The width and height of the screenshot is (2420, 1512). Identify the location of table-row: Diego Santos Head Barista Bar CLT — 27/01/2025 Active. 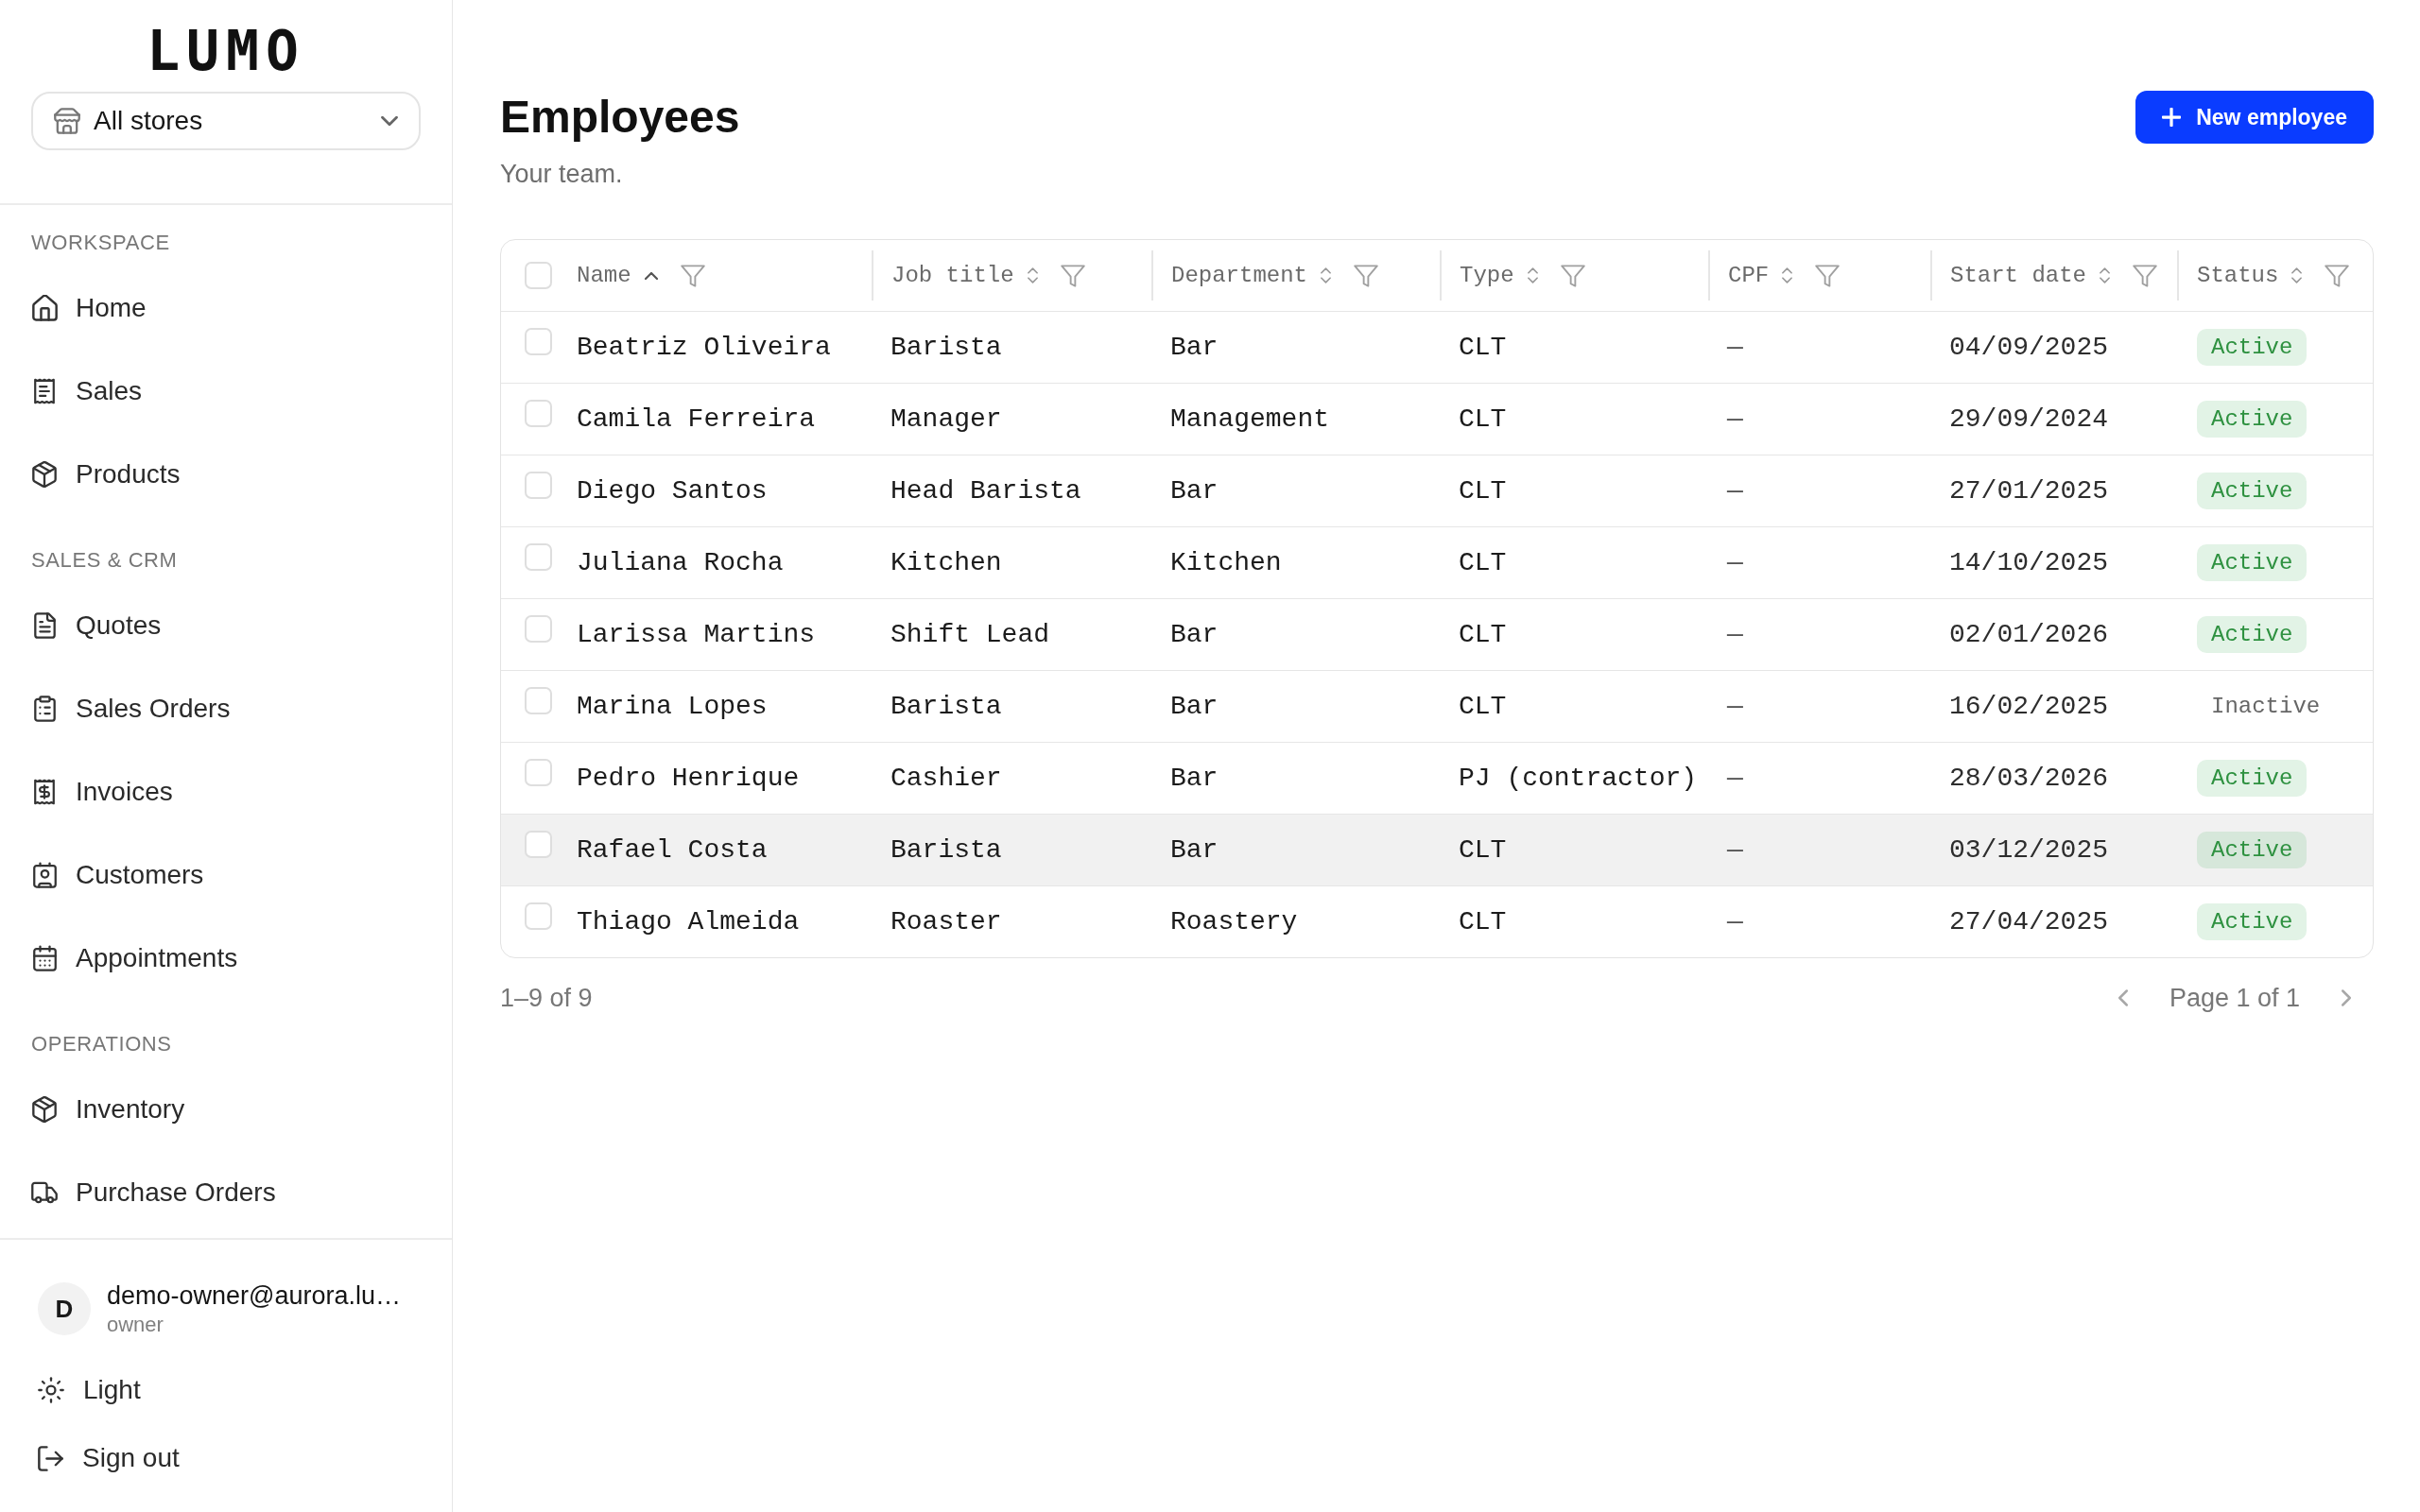
(1437, 490).